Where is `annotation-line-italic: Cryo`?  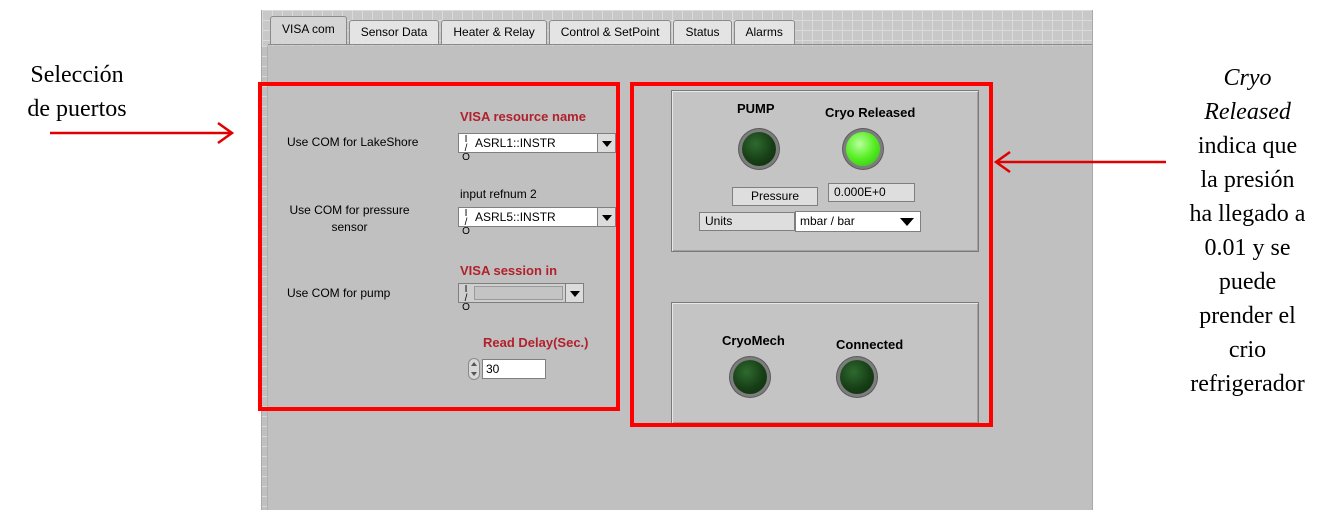 annotation-line-italic: Cryo is located at coordinates (1247, 78).